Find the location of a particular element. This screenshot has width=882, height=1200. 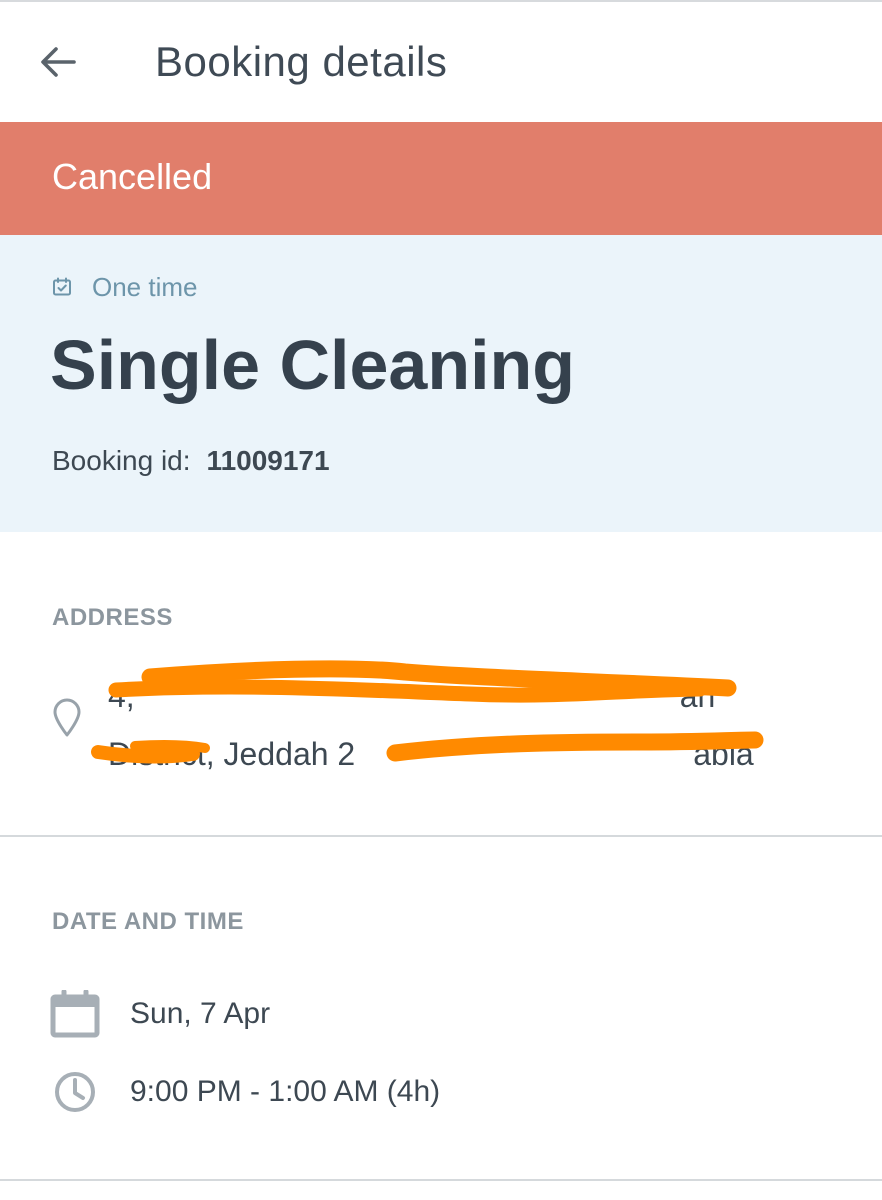

address-line-2-tail: abia is located at coordinates (723, 754).